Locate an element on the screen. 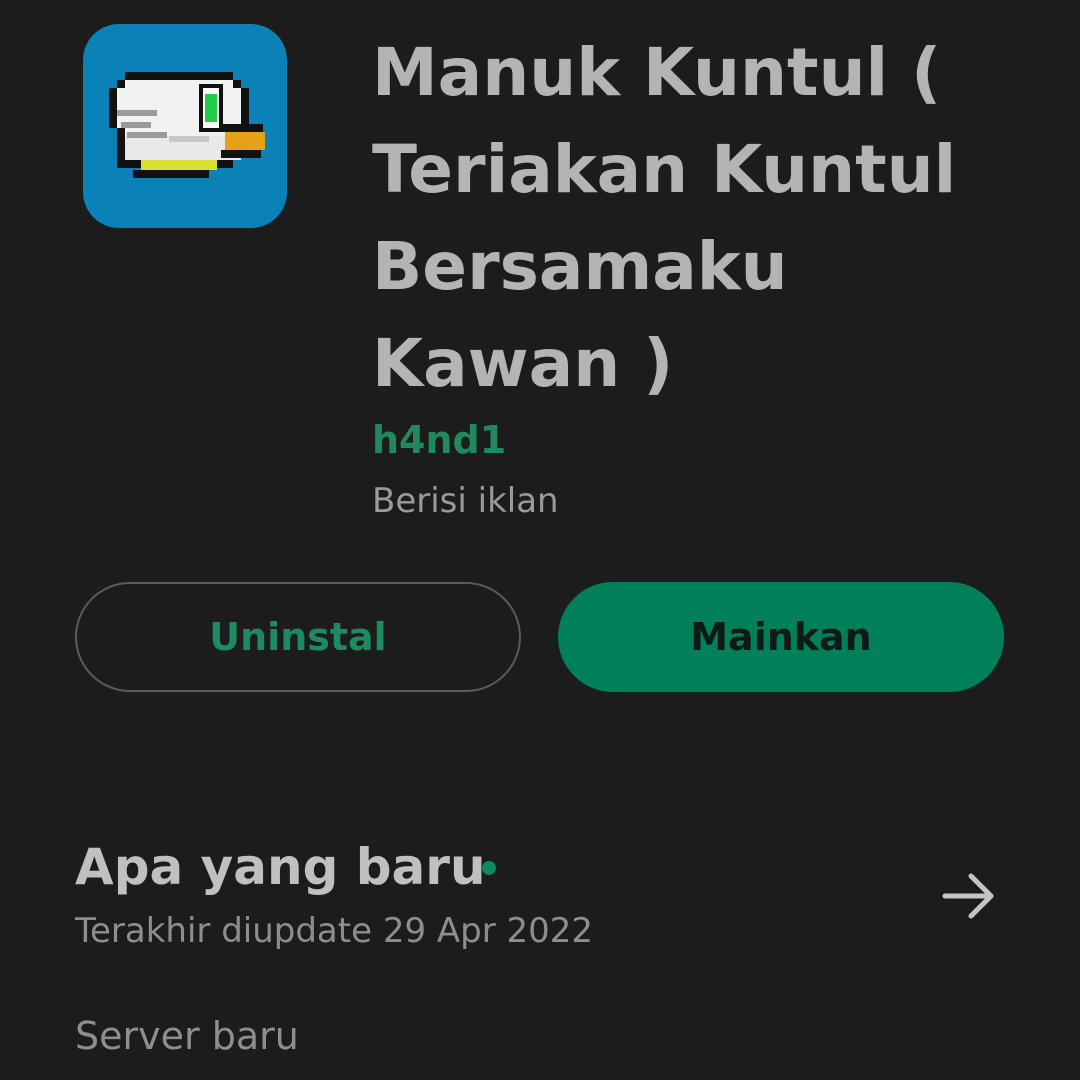  contains-ads-label: Berisi iklan is located at coordinates (465, 501).